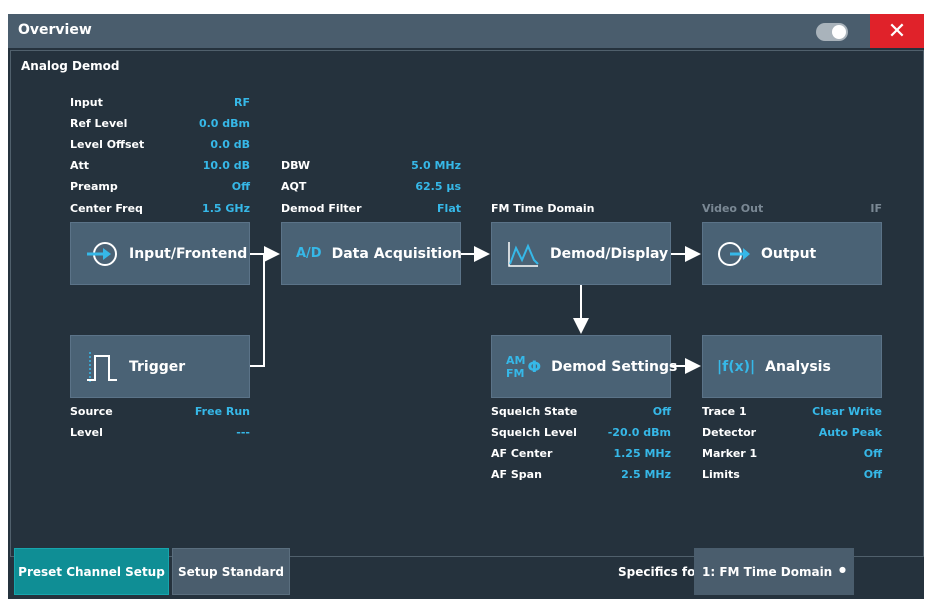  I want to click on param-label-squelch-level: Squelch Level, so click(534, 432).